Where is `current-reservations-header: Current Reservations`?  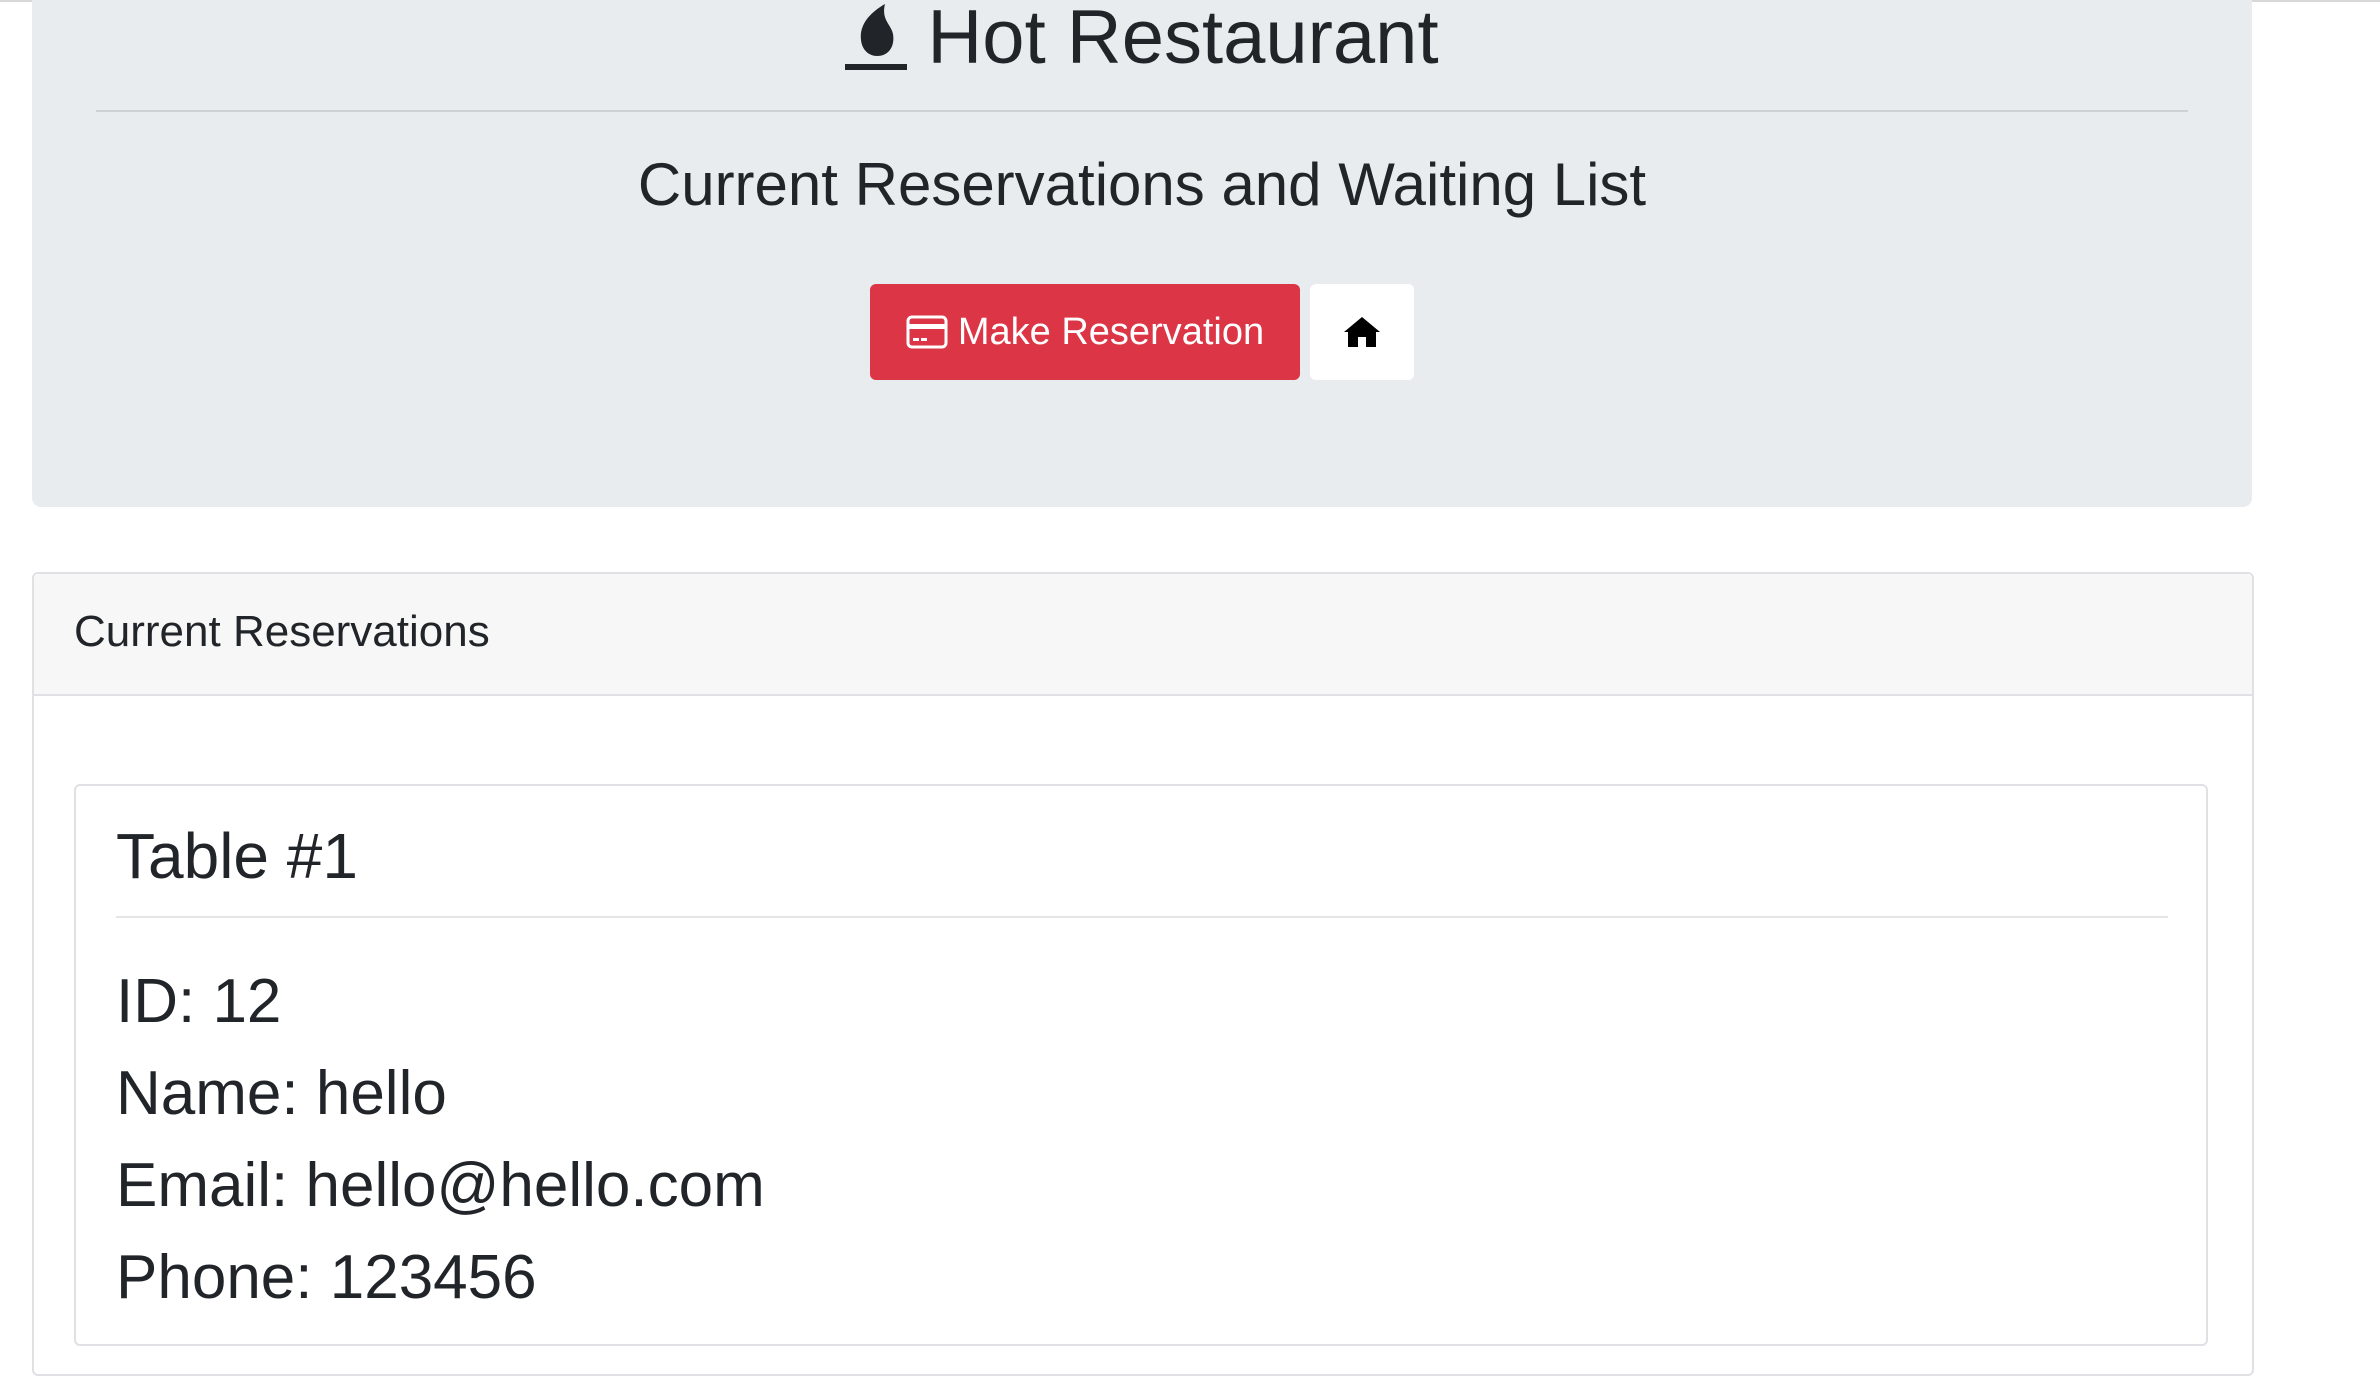
current-reservations-header: Current Reservations is located at coordinates (1143, 635).